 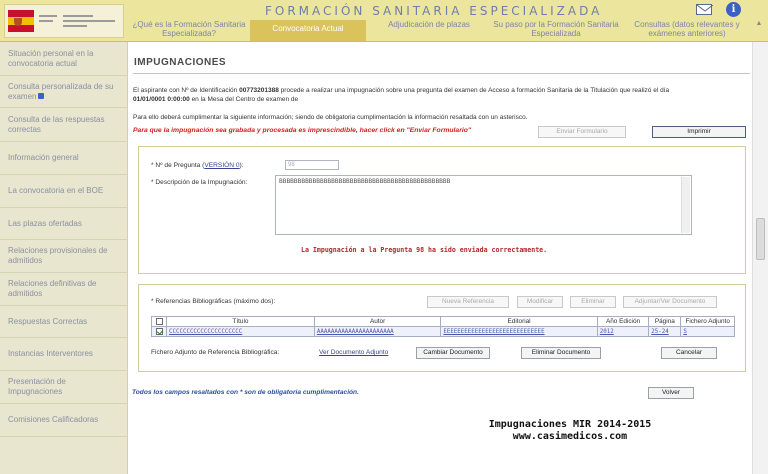 What do you see at coordinates (623, 321) in the screenshot?
I see `header-anio-edicion: Año Edición` at bounding box center [623, 321].